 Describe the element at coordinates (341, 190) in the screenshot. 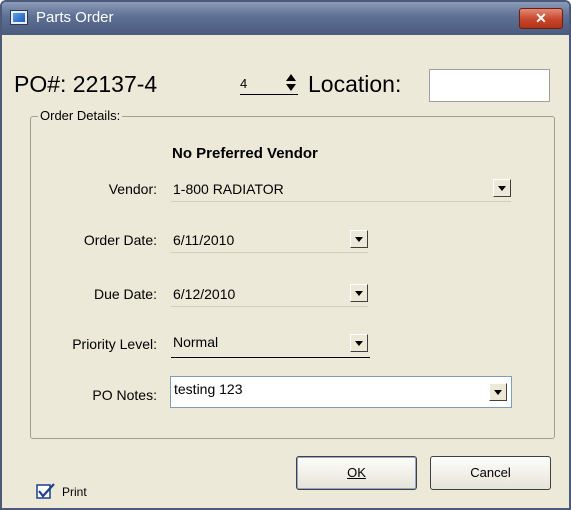

I see `vendor-select: 1-800 RADIATOR` at that location.